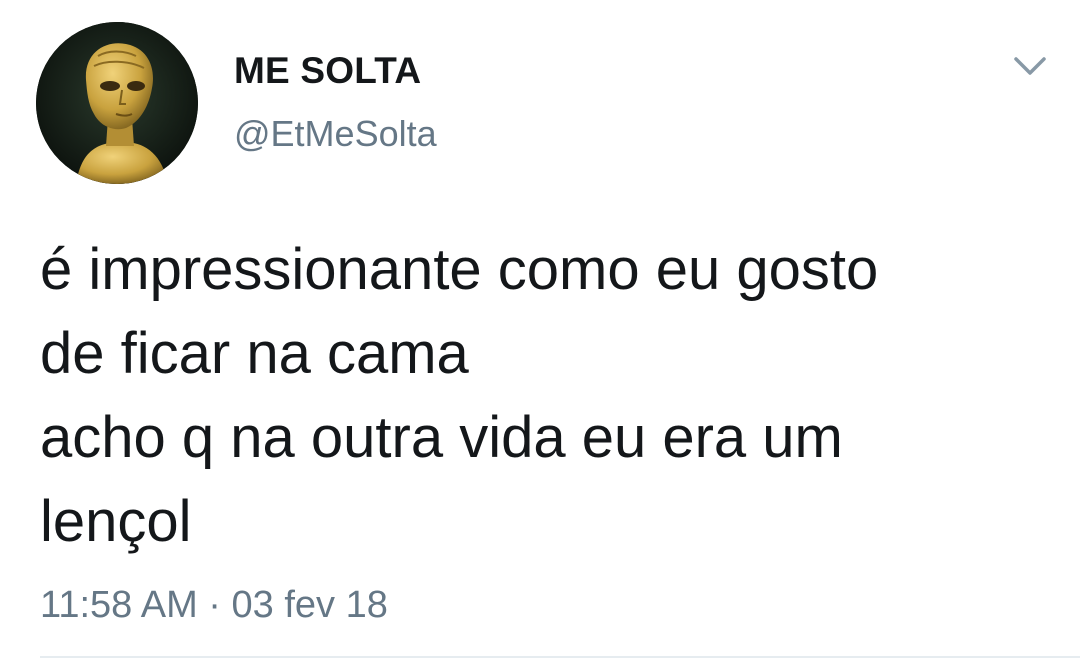 The width and height of the screenshot is (1080, 664). I want to click on tweet-menu-button, so click(1030, 67).